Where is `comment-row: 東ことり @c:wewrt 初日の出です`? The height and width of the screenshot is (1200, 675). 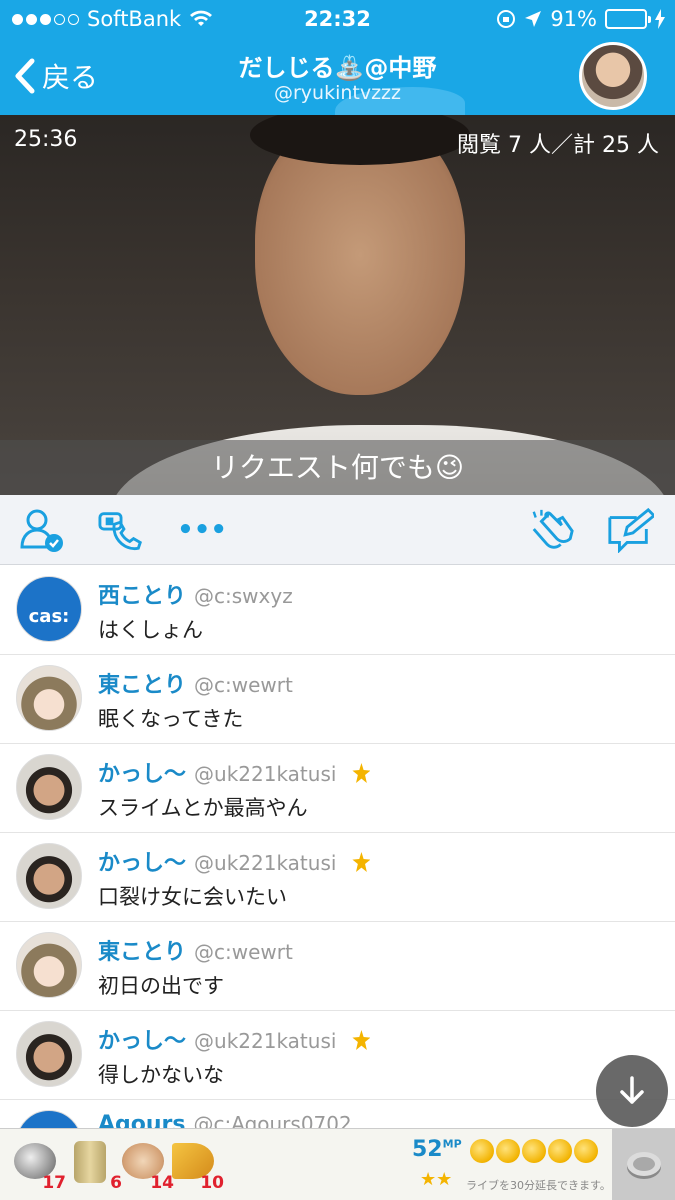
comment-row: 東ことり @c:wewrt 初日の出です is located at coordinates (337, 966).